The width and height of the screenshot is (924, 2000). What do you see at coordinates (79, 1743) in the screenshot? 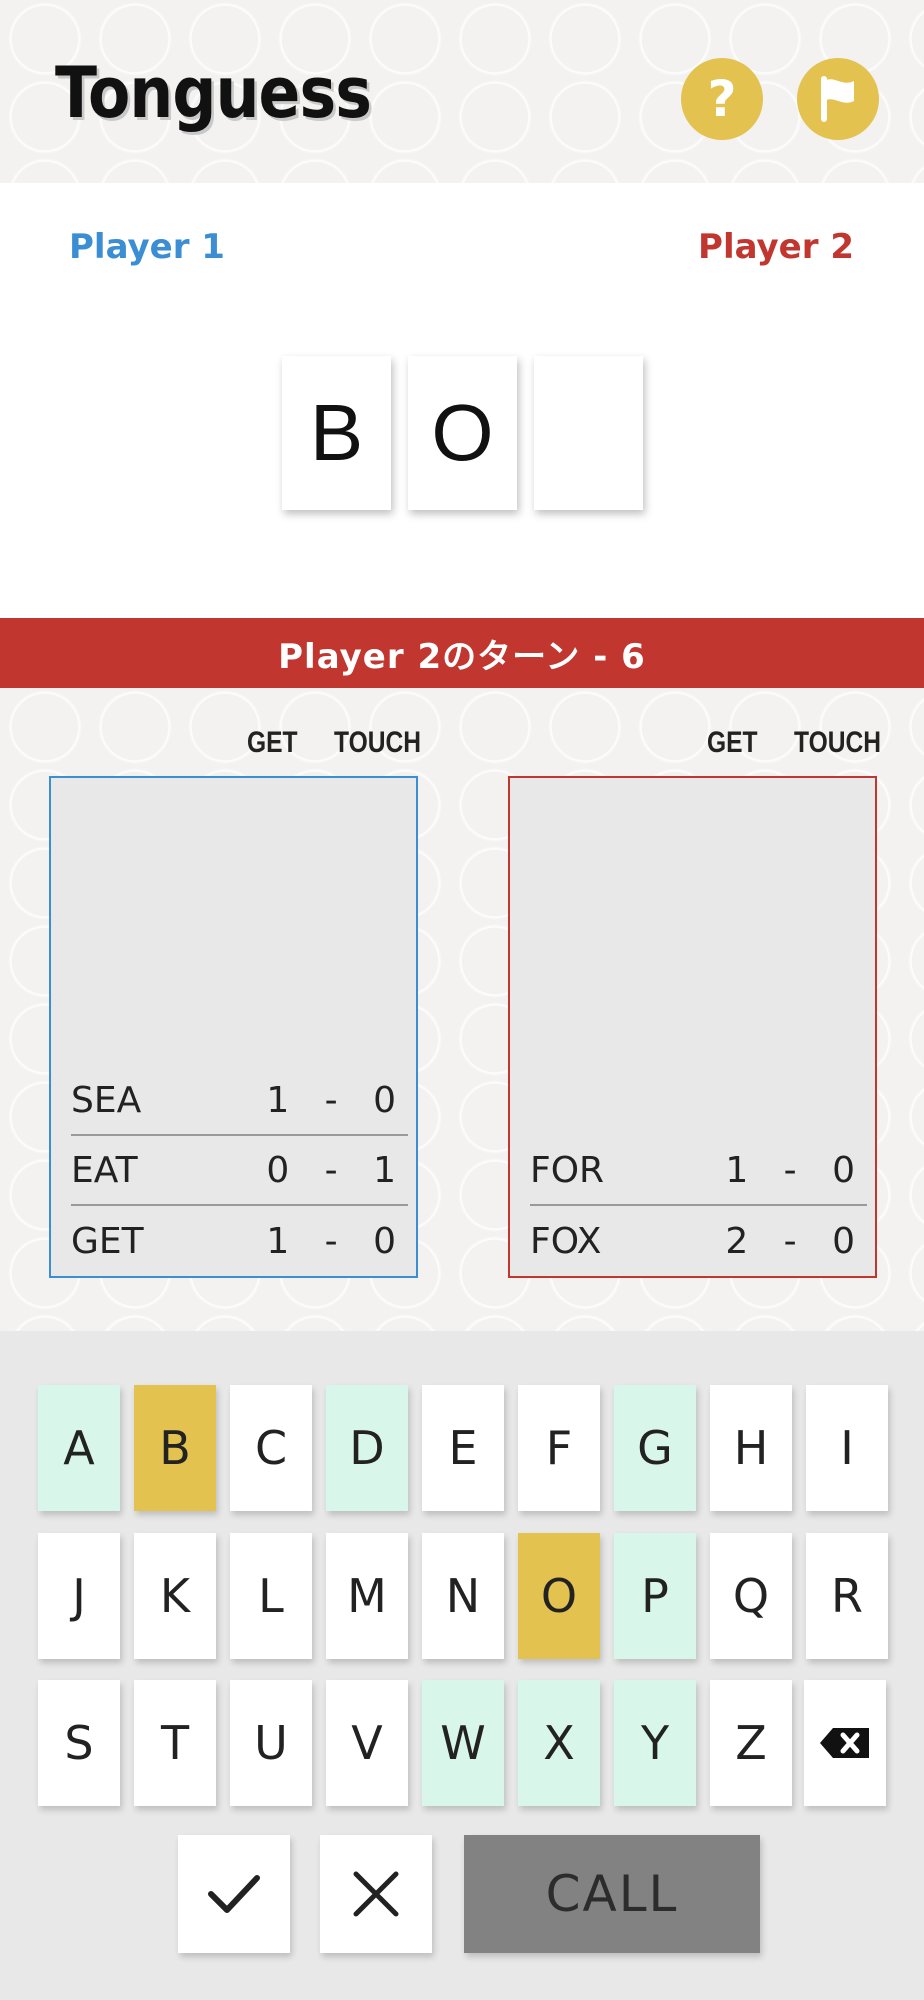
I see `key-s: S` at bounding box center [79, 1743].